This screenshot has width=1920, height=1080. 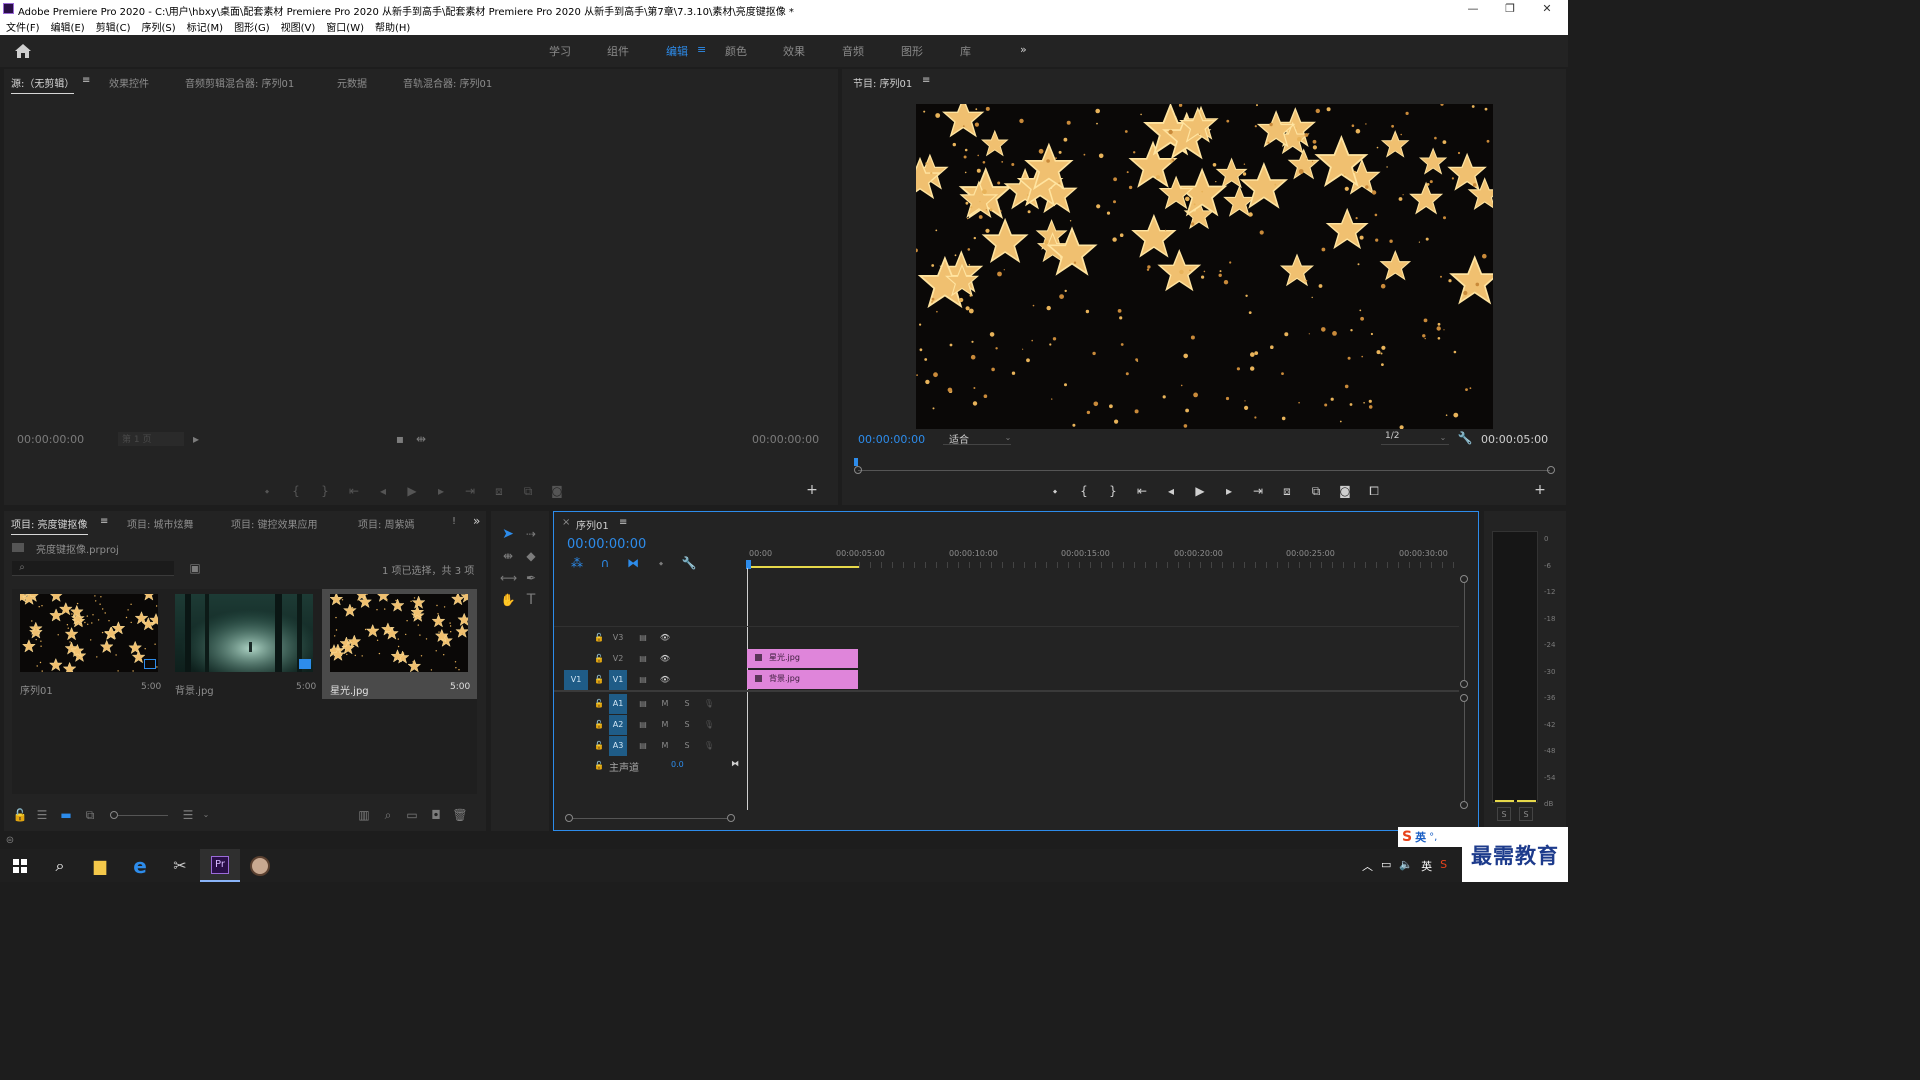 What do you see at coordinates (1142, 491) in the screenshot?
I see `program-goto-in-icon: ⇤` at bounding box center [1142, 491].